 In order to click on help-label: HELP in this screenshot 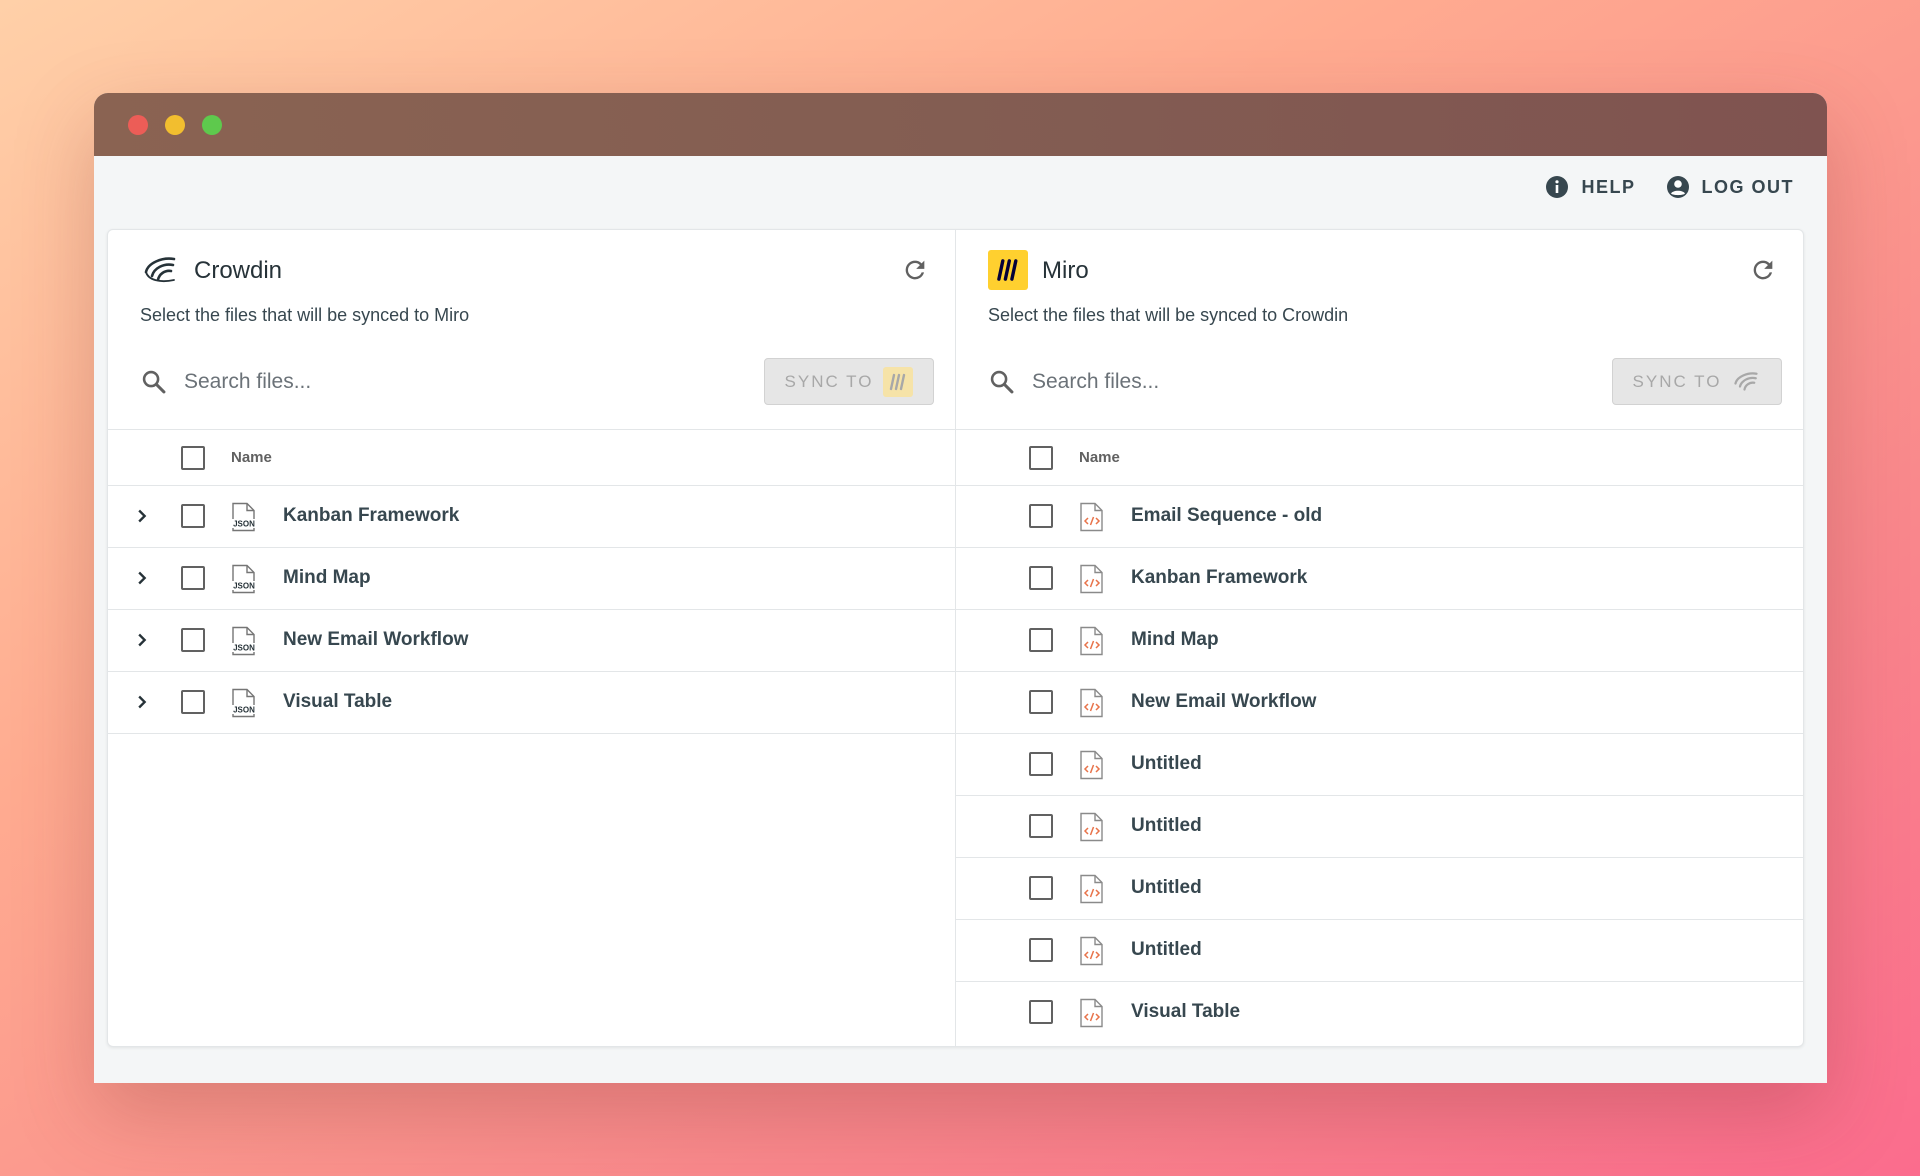, I will do `click(1608, 186)`.